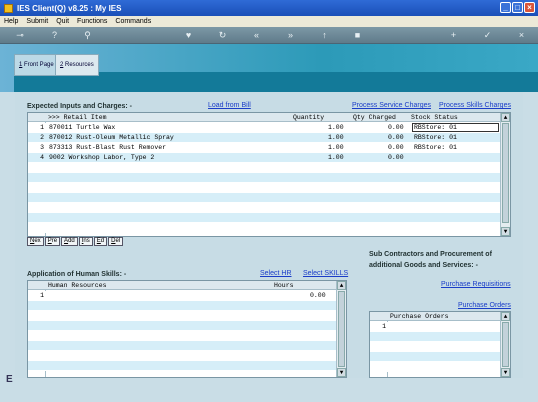 This screenshot has height=402, width=538. Describe the element at coordinates (62, 65) in the screenshot. I see `tab-key: 2` at that location.